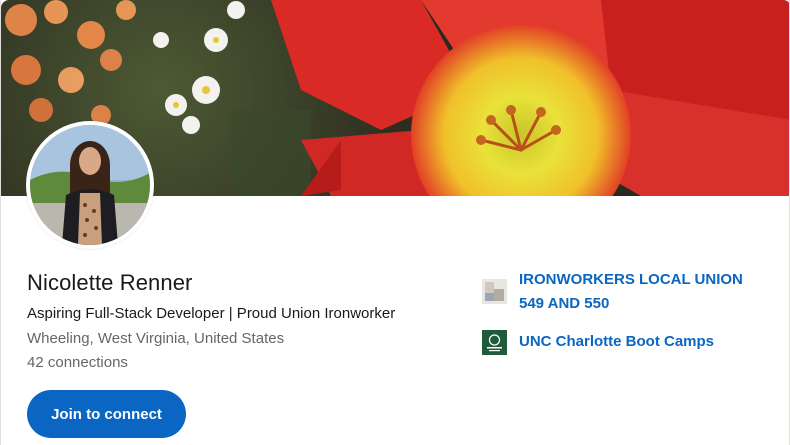 This screenshot has height=445, width=790. I want to click on org-link-ironworkers: IRONWORKERS LOCAL UNION 549 AND 550, so click(620, 292).